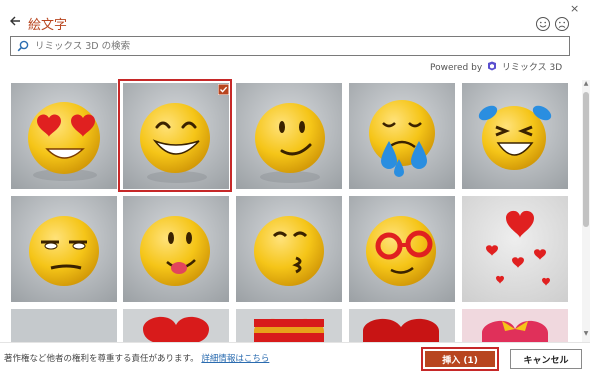  I want to click on emoji-tile-flag-heart, so click(289, 325).